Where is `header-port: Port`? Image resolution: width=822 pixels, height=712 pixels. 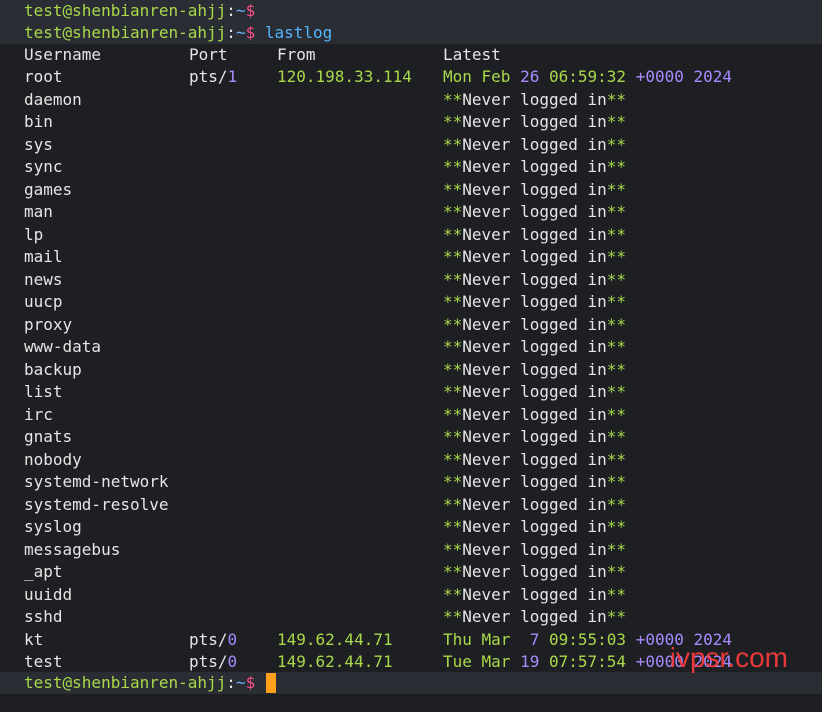 header-port: Port is located at coordinates (208, 54).